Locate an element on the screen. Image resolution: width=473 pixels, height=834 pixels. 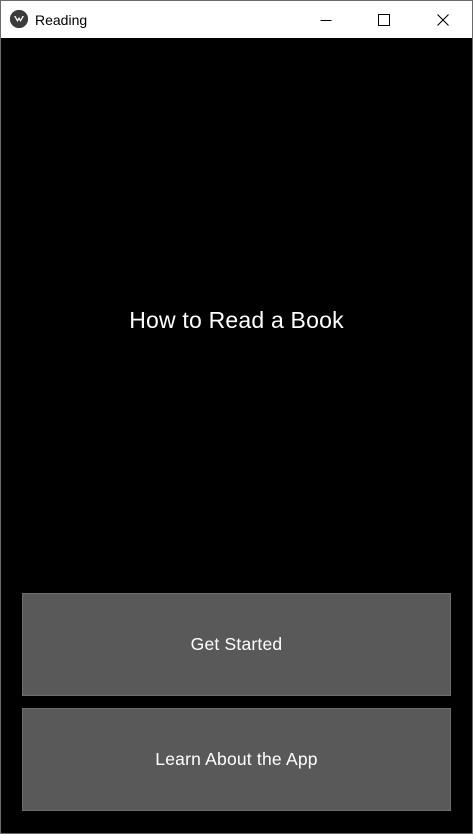
minimize-icon is located at coordinates (326, 20).